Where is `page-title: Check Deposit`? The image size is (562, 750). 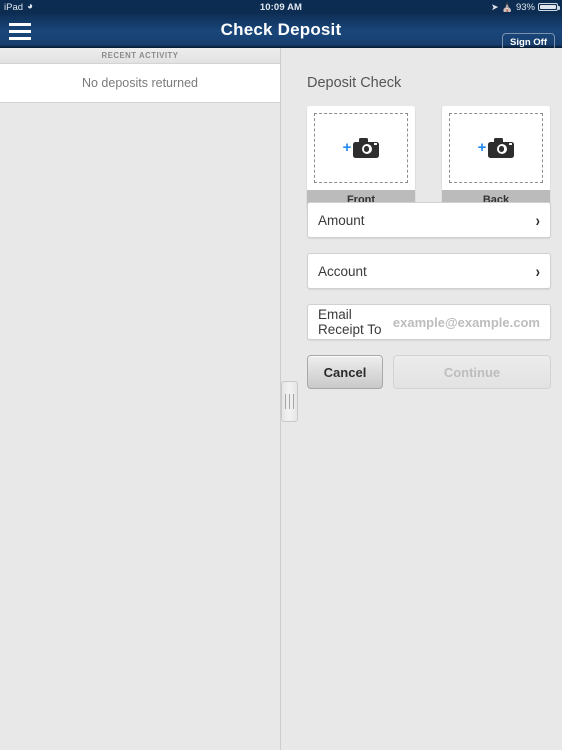 page-title: Check Deposit is located at coordinates (281, 29).